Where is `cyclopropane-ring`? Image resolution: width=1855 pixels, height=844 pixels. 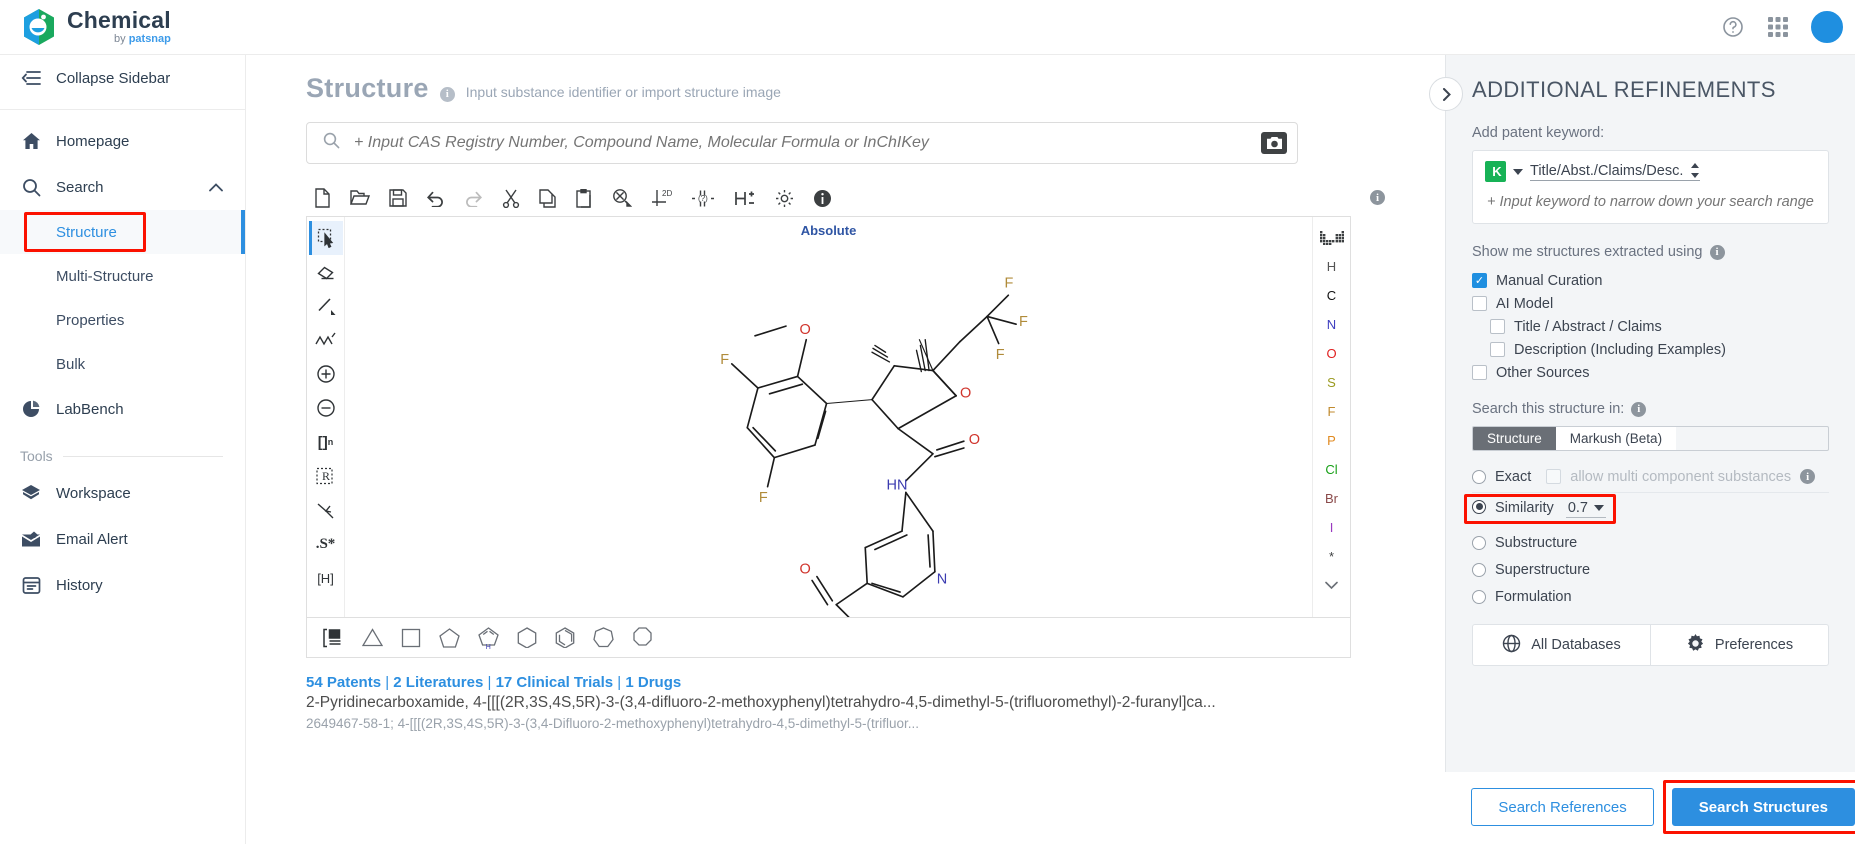
cyclopropane-ring is located at coordinates (372, 637).